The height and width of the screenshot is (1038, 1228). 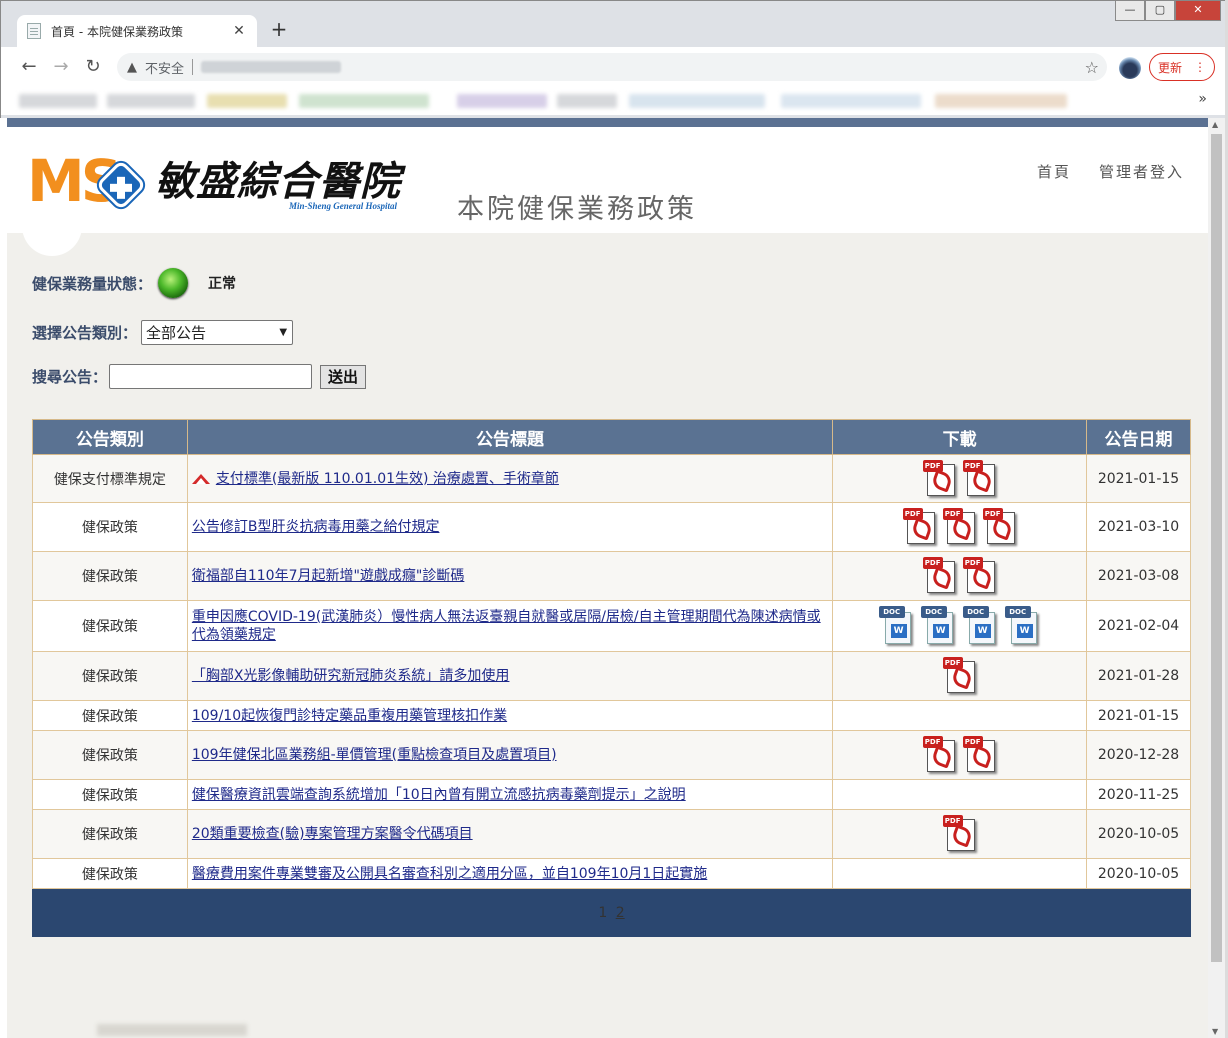 I want to click on tab-title: 首頁 - 本院健保業務政策, so click(x=117, y=31).